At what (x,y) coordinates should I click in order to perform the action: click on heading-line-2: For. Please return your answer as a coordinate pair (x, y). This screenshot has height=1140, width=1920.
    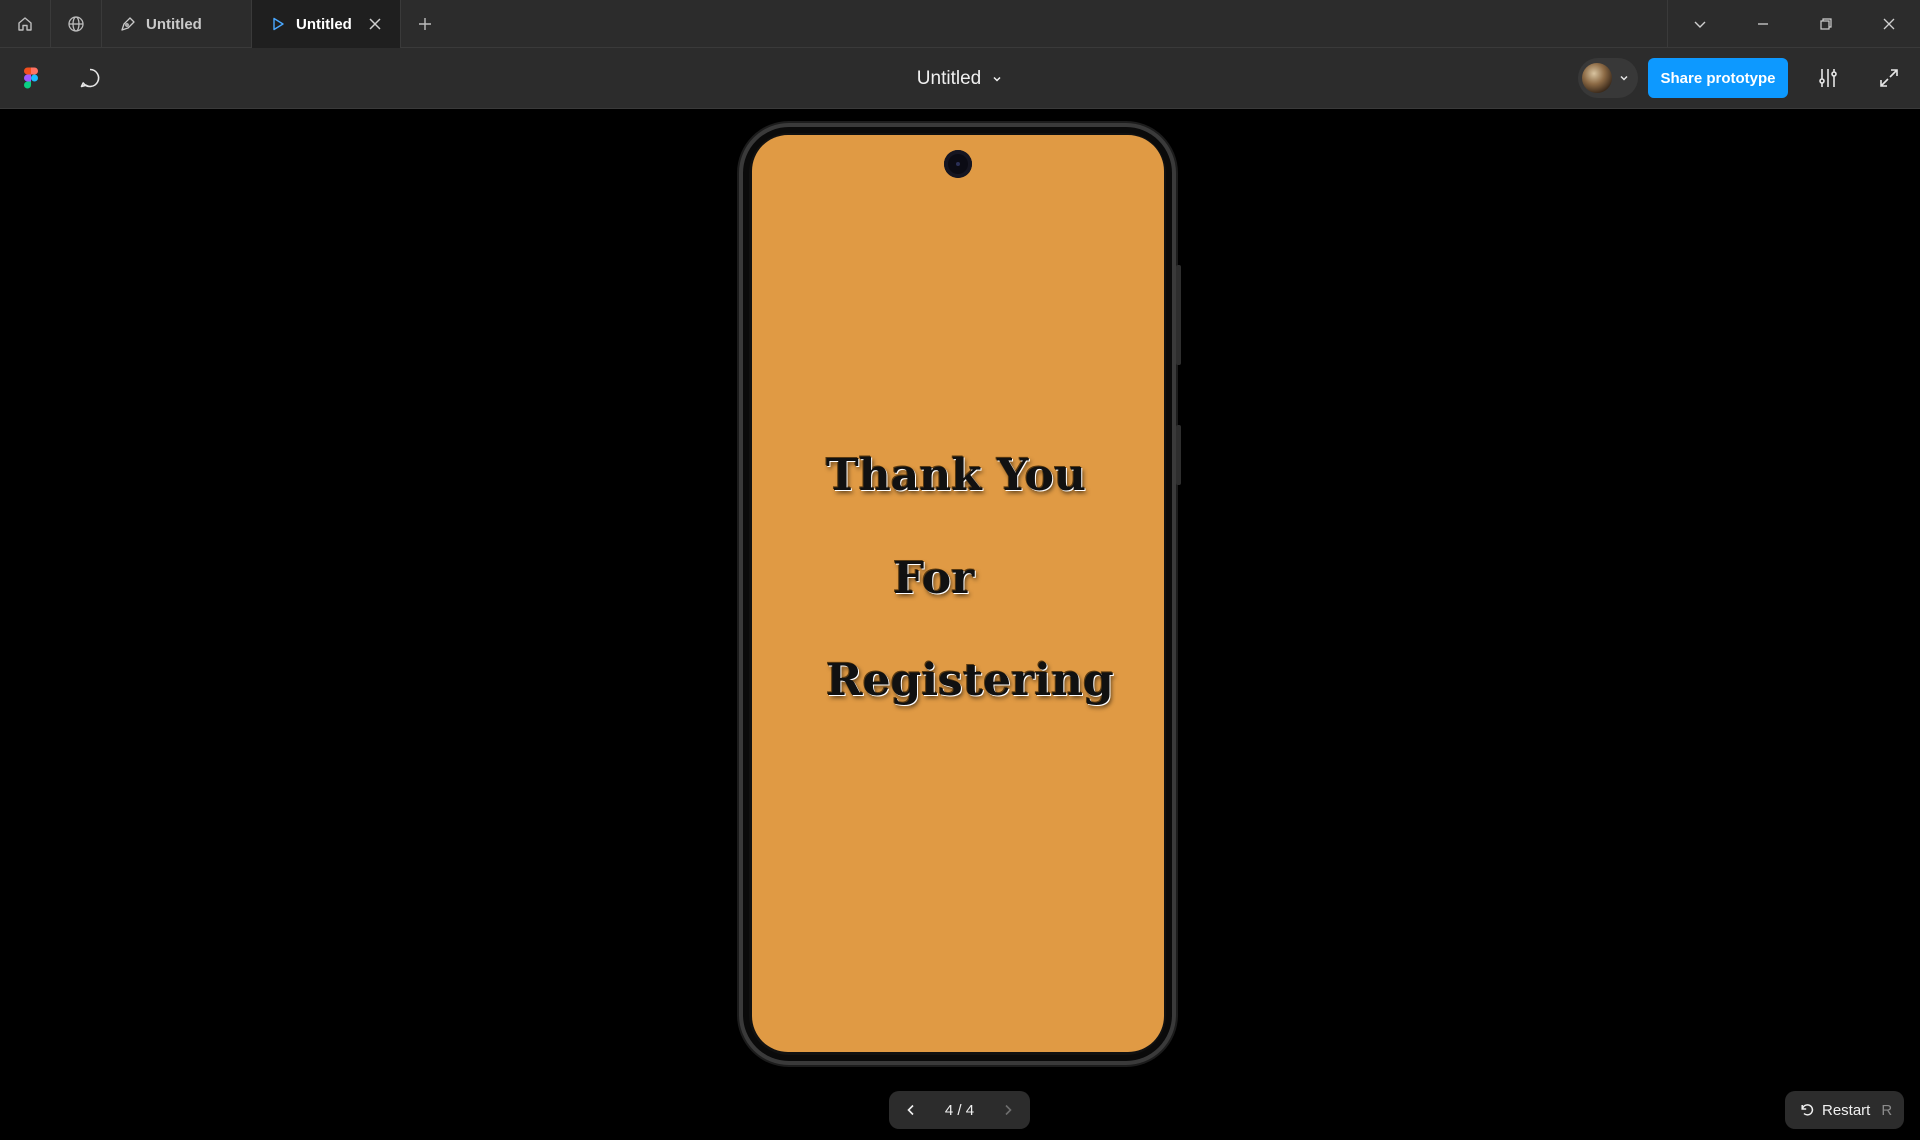
    Looking at the image, I should click on (934, 578).